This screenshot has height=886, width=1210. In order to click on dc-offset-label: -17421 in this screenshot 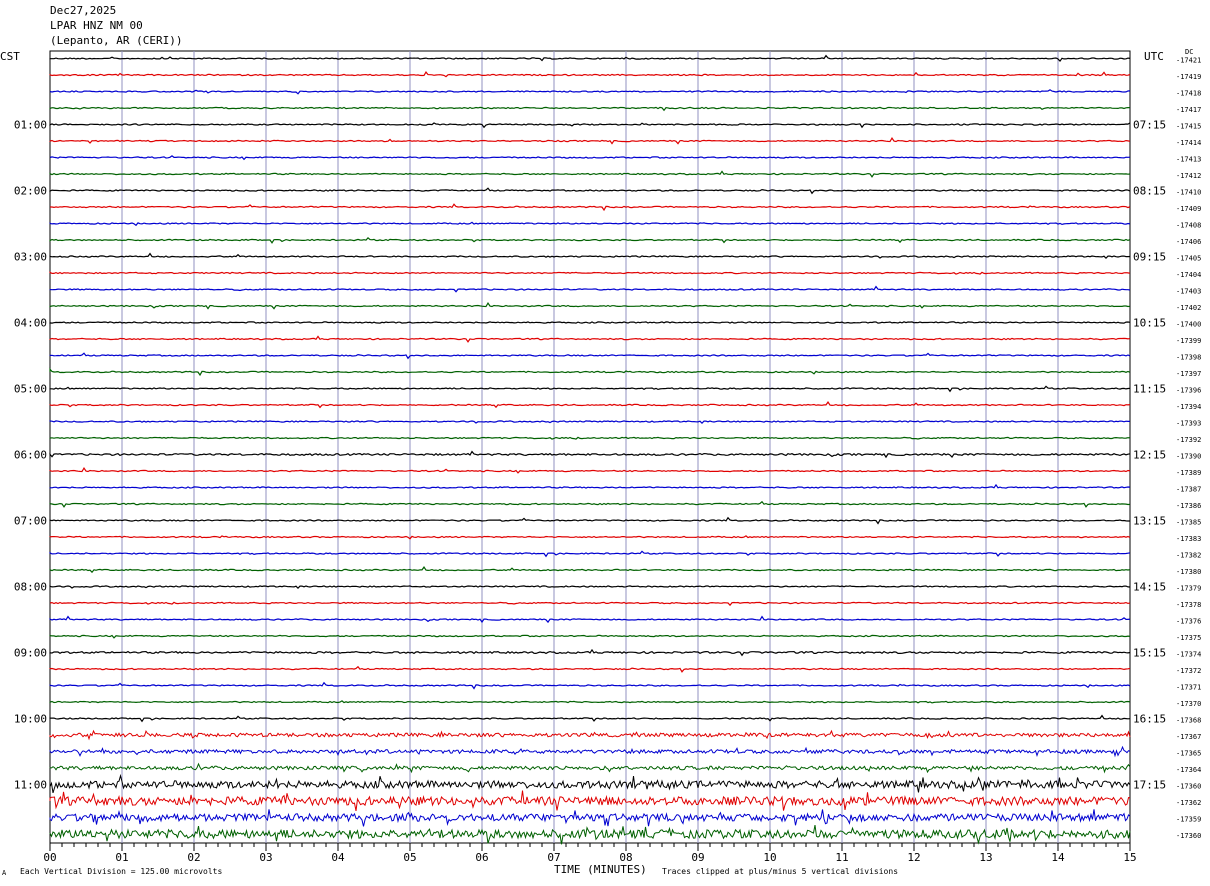, I will do `click(1188, 61)`.